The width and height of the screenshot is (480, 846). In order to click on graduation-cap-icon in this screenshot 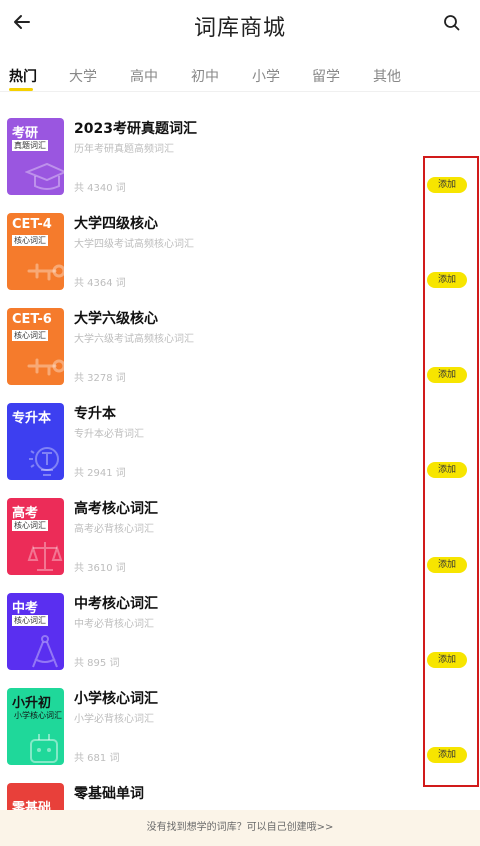, I will do `click(44, 176)`.